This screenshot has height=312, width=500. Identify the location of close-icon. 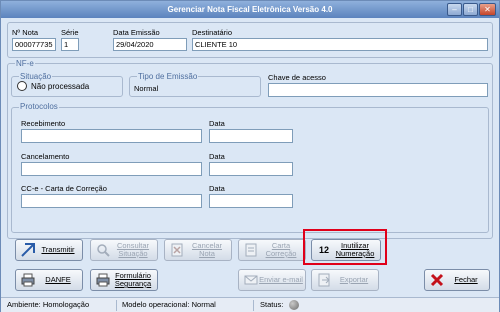
(437, 280).